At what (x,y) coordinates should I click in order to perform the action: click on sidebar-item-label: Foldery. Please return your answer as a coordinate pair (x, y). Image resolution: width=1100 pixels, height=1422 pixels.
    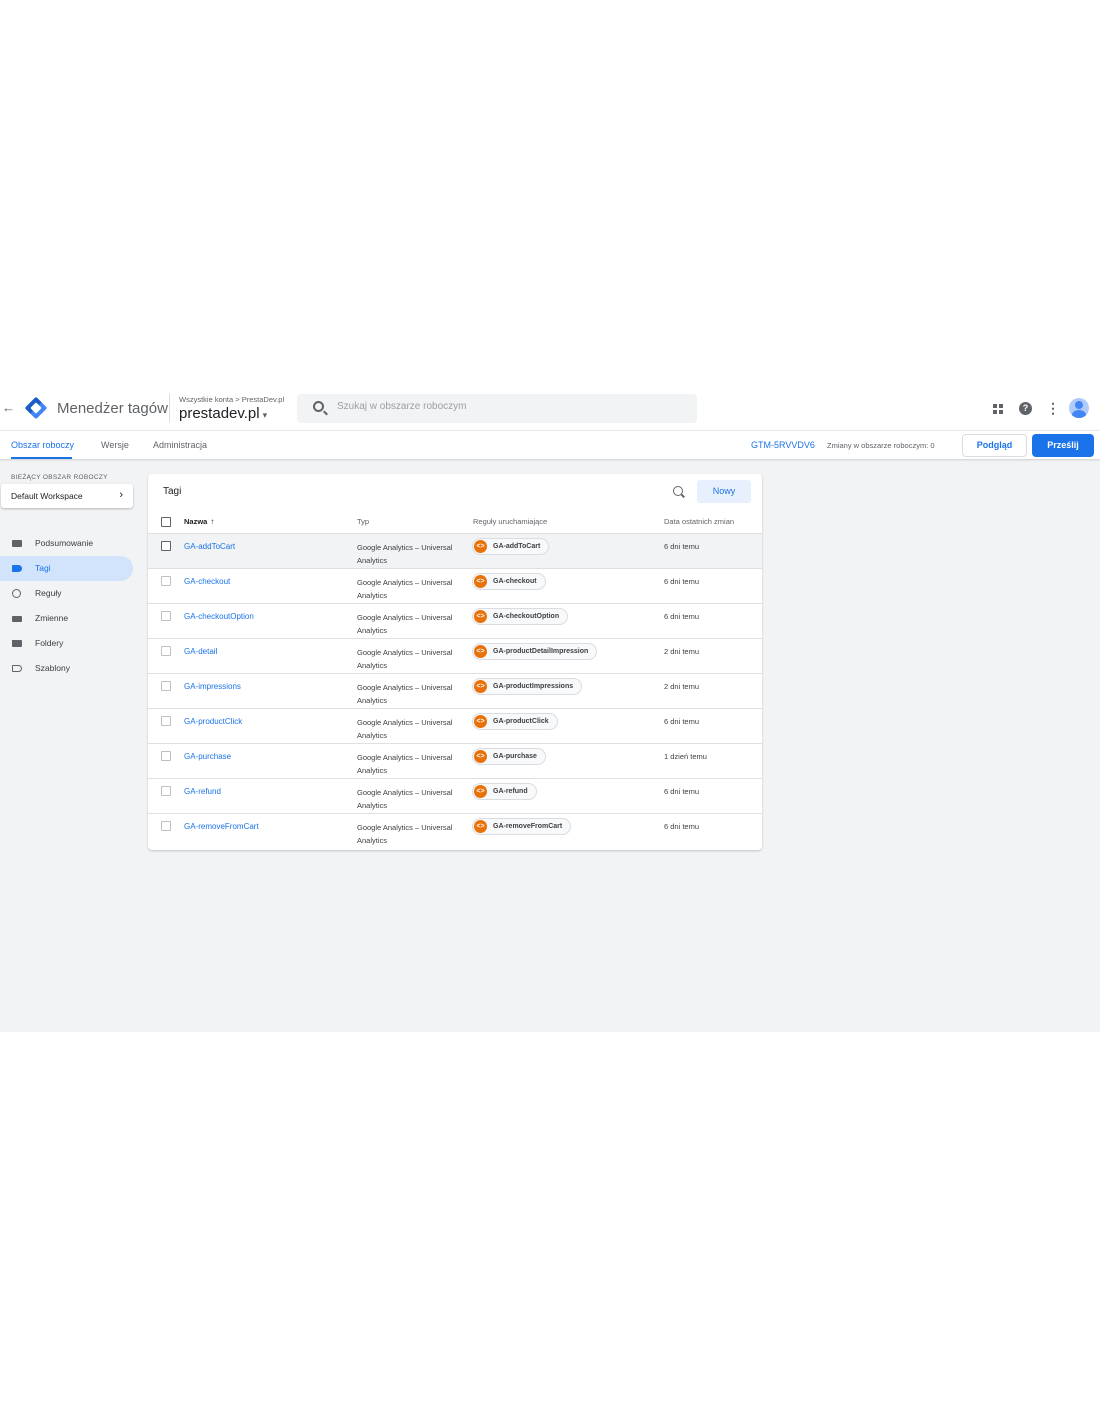
    Looking at the image, I should click on (49, 643).